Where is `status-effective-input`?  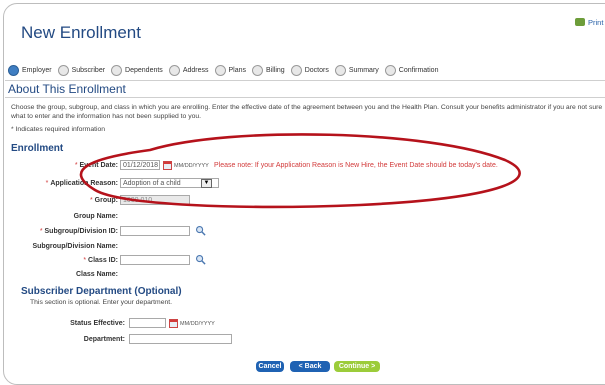 status-effective-input is located at coordinates (147, 323).